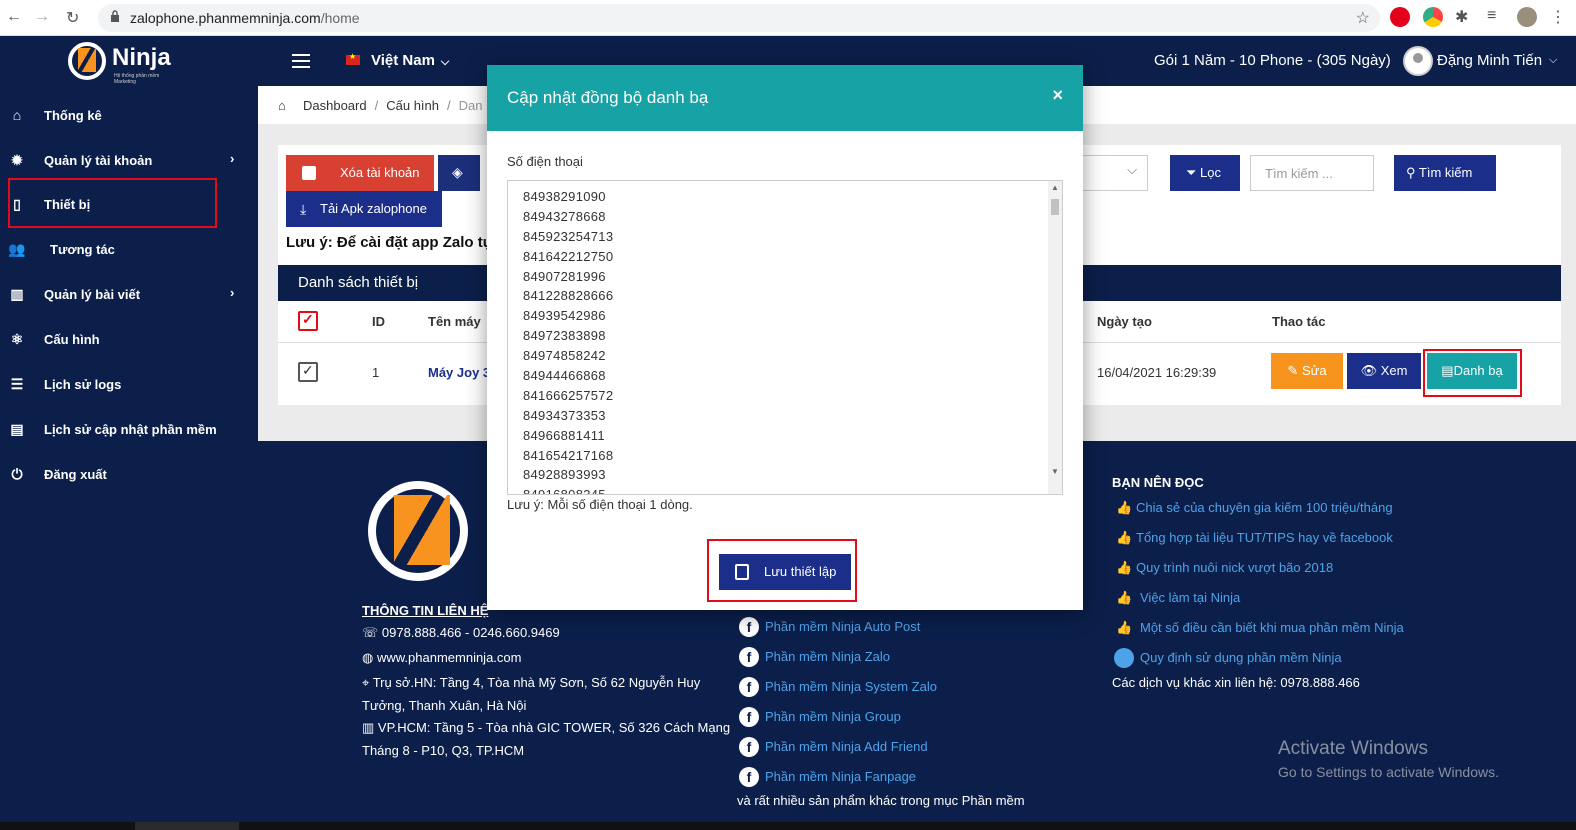  Describe the element at coordinates (72, 18) in the screenshot. I see `reload-icon: ↻` at that location.